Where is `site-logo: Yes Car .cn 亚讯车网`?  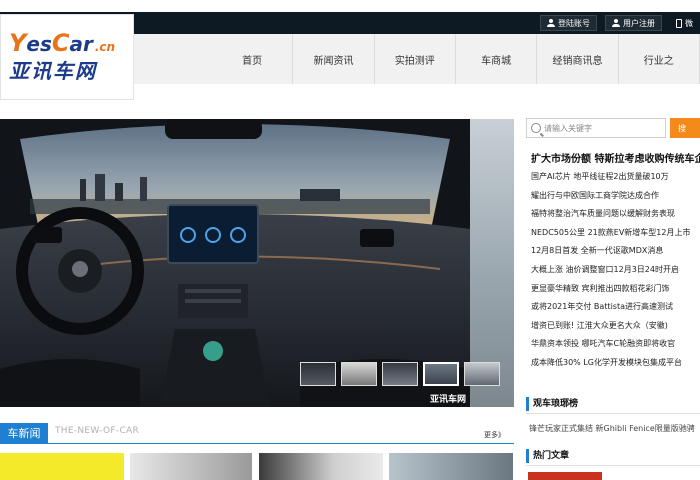
site-logo: Yes Car .cn 亚讯车网 is located at coordinates (67, 57).